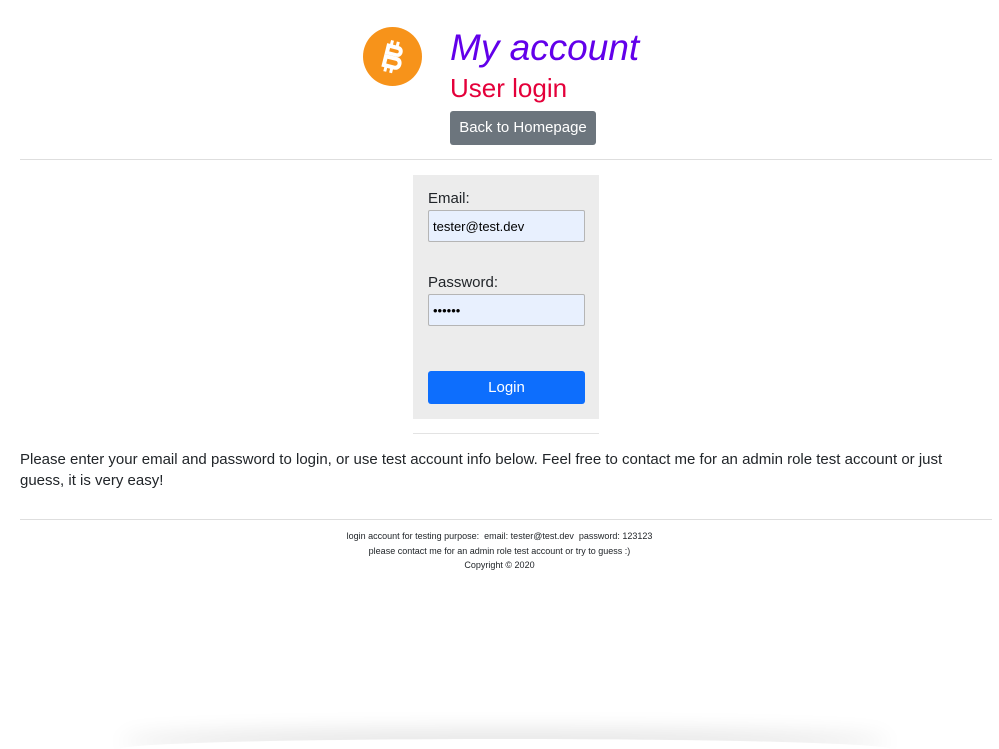  Describe the element at coordinates (499, 565) in the screenshot. I see `footer-copyright: Copyright © 2020` at that location.